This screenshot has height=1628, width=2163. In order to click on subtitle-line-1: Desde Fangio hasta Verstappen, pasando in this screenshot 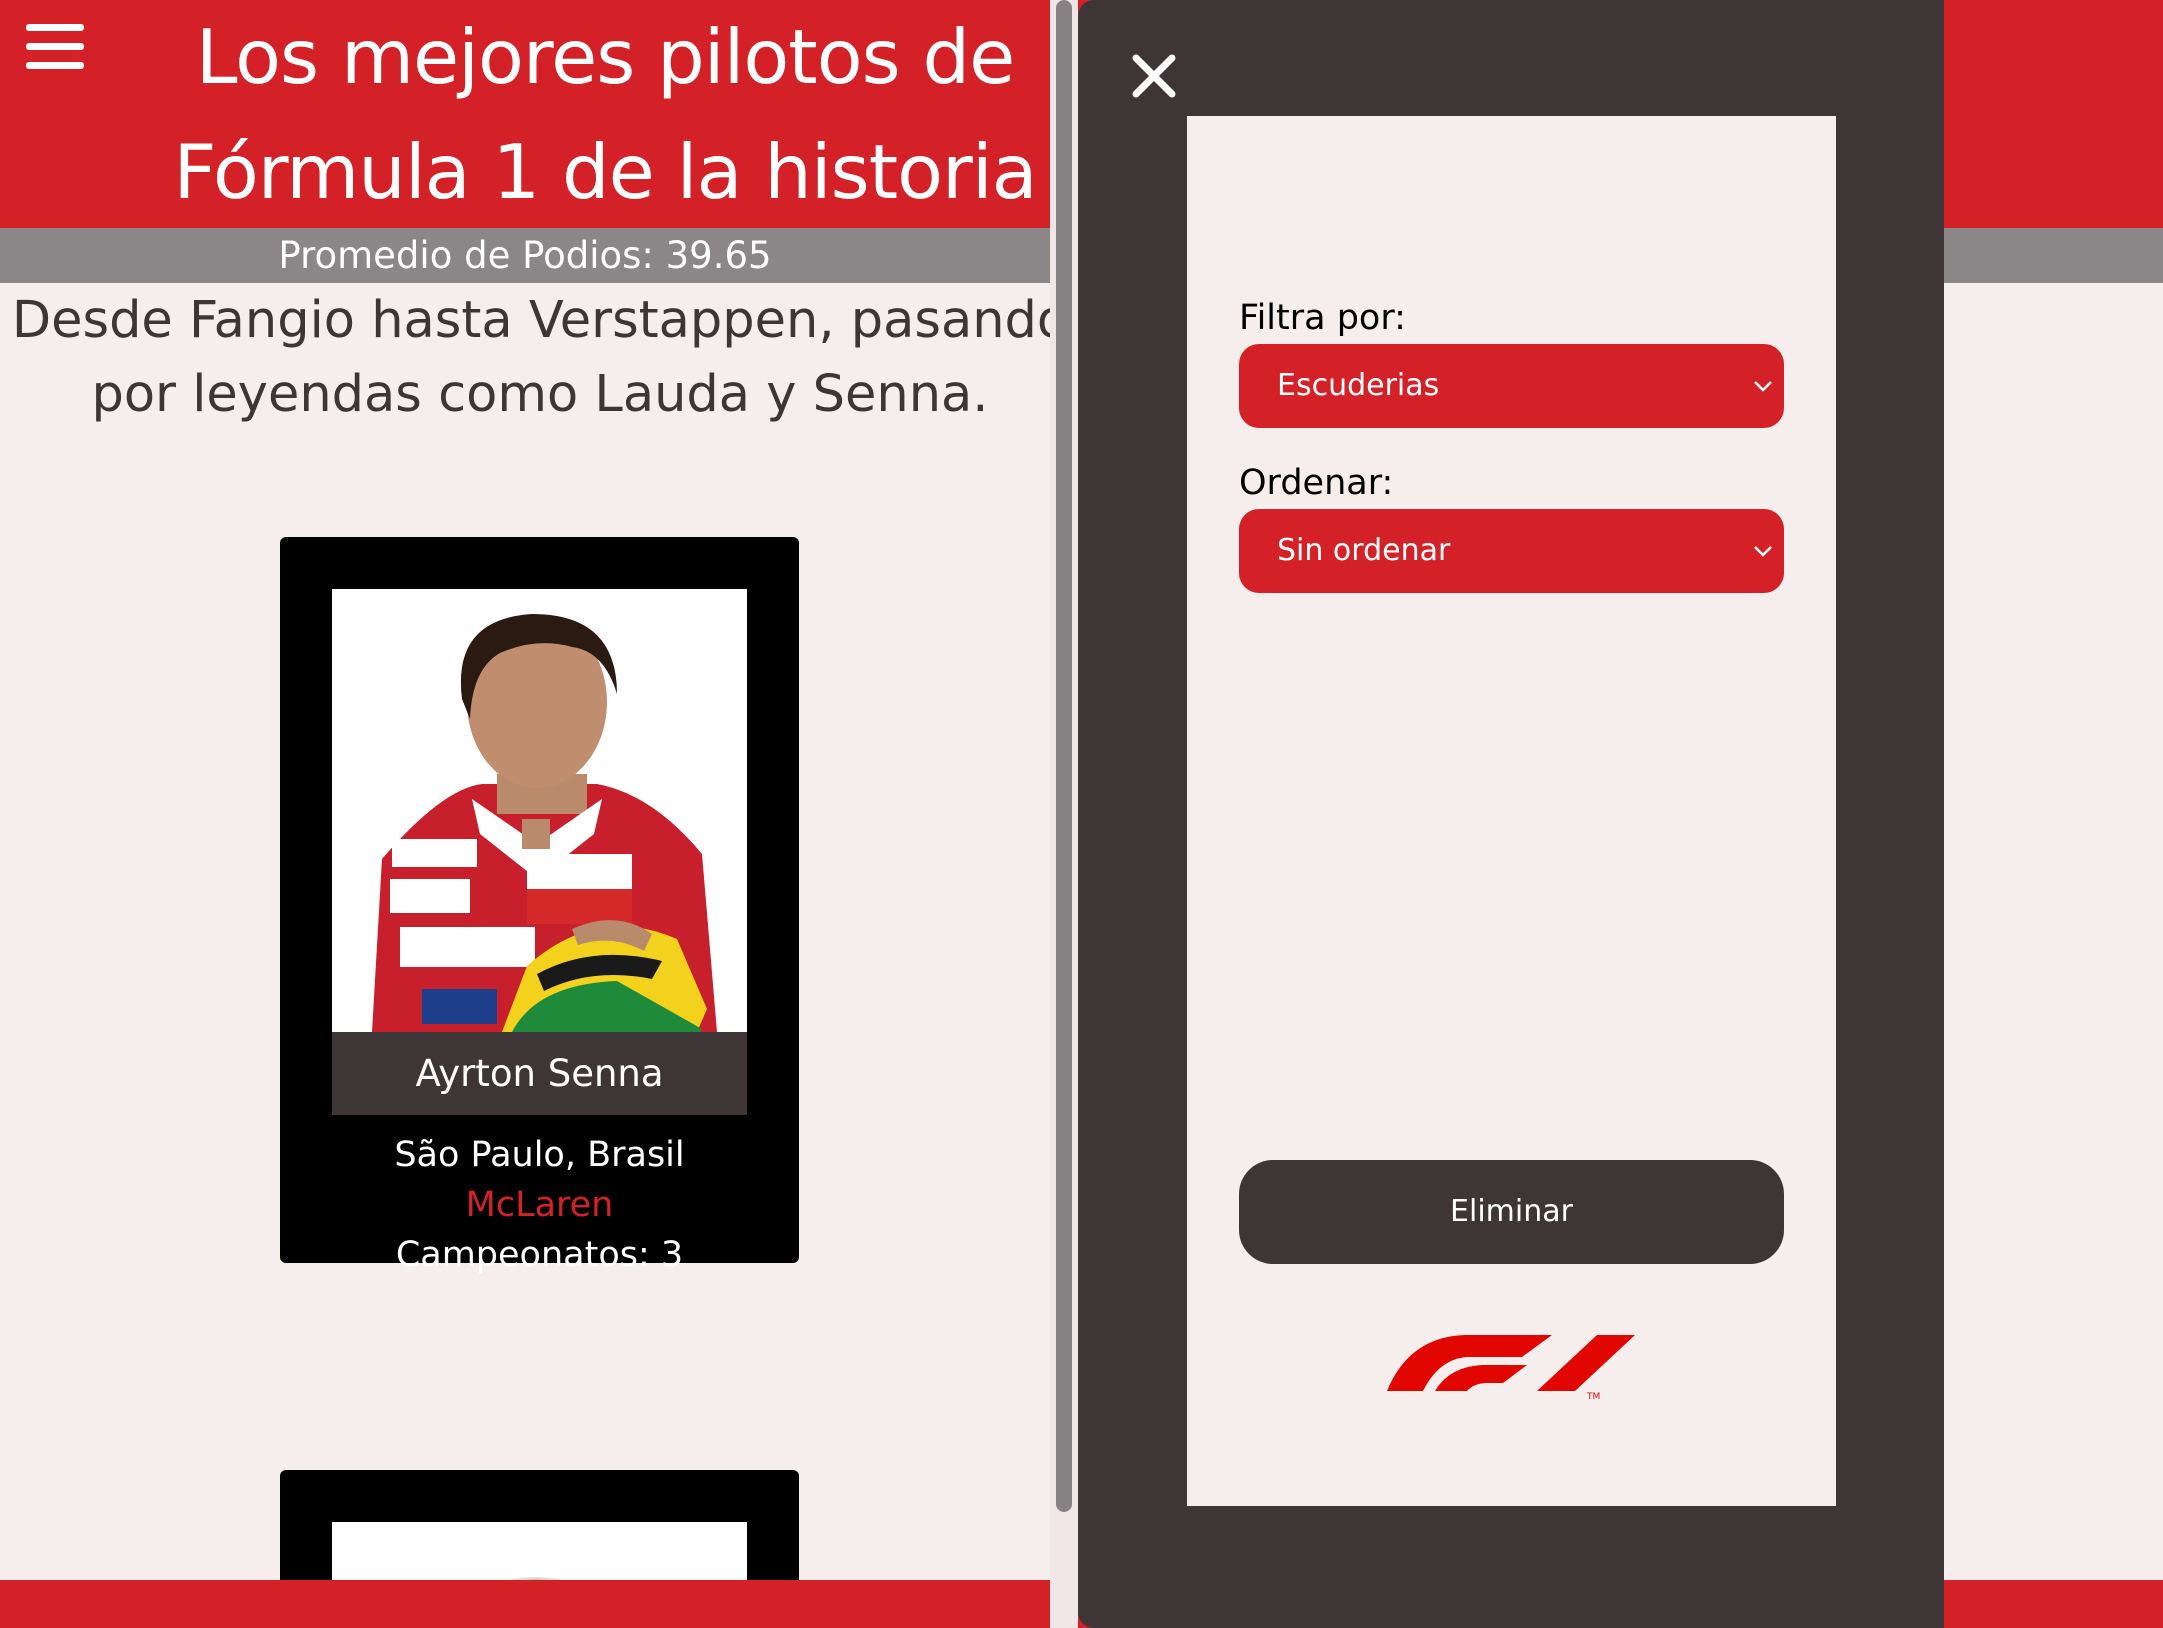, I will do `click(530, 320)`.